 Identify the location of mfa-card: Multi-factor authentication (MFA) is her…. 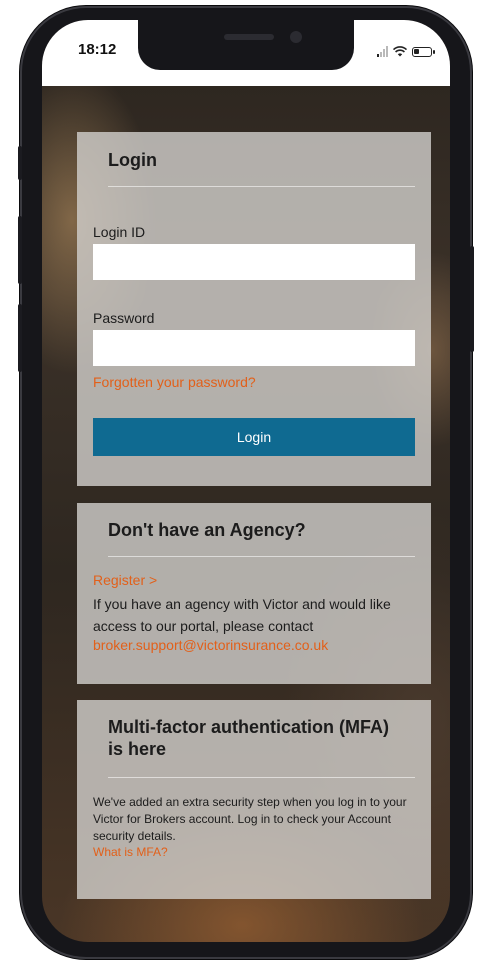
(254, 799).